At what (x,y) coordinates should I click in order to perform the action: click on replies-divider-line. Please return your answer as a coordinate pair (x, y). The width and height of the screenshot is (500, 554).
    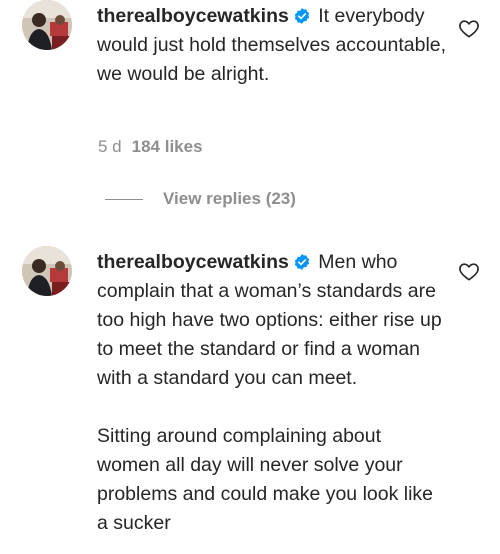
    Looking at the image, I should click on (124, 199).